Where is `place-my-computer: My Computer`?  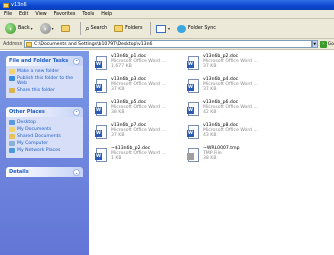
place-my-computer: My Computer is located at coordinates (44, 143).